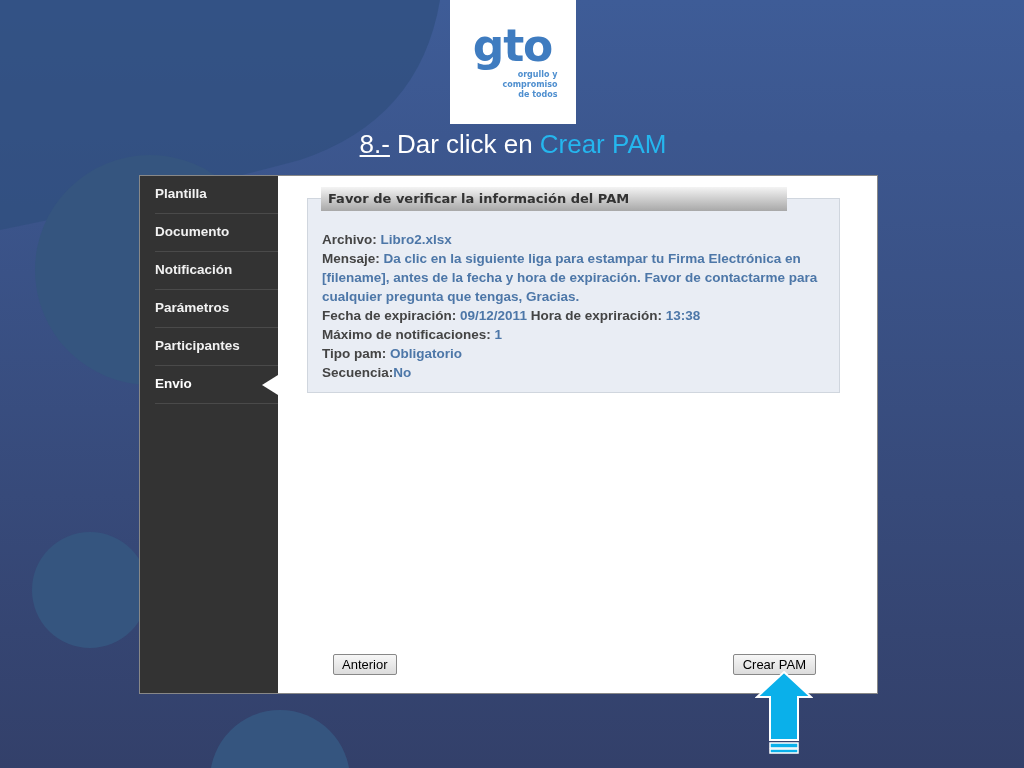 The width and height of the screenshot is (1024, 768). What do you see at coordinates (603, 144) in the screenshot?
I see `heading-highlight: Crear PAM` at bounding box center [603, 144].